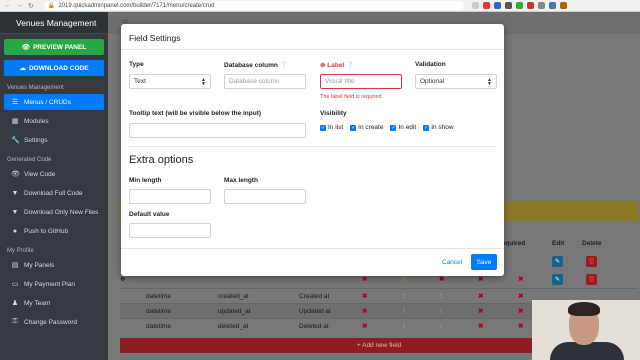 This screenshot has width=640, height=360. I want to click on sidebar-item-label: Download Full Code, so click(53, 193).